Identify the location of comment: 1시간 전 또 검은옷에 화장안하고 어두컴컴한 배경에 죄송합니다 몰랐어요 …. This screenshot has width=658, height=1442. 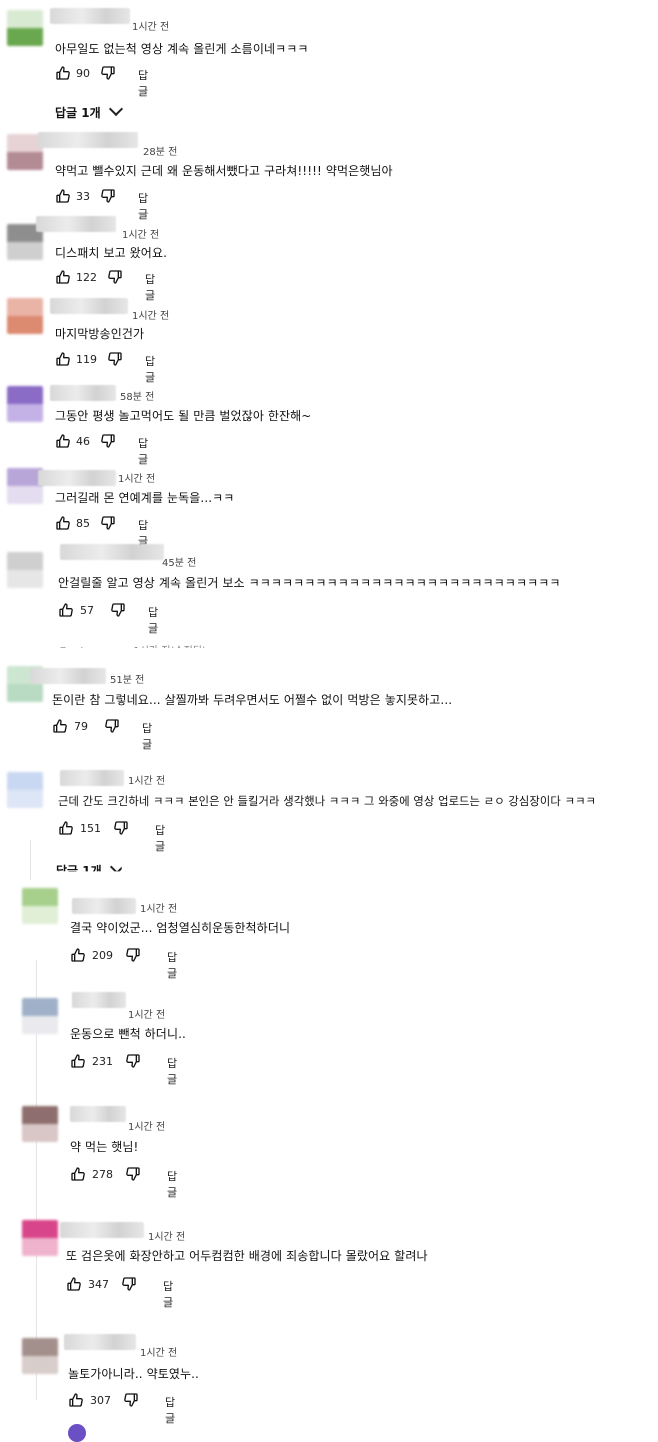
(329, 1259).